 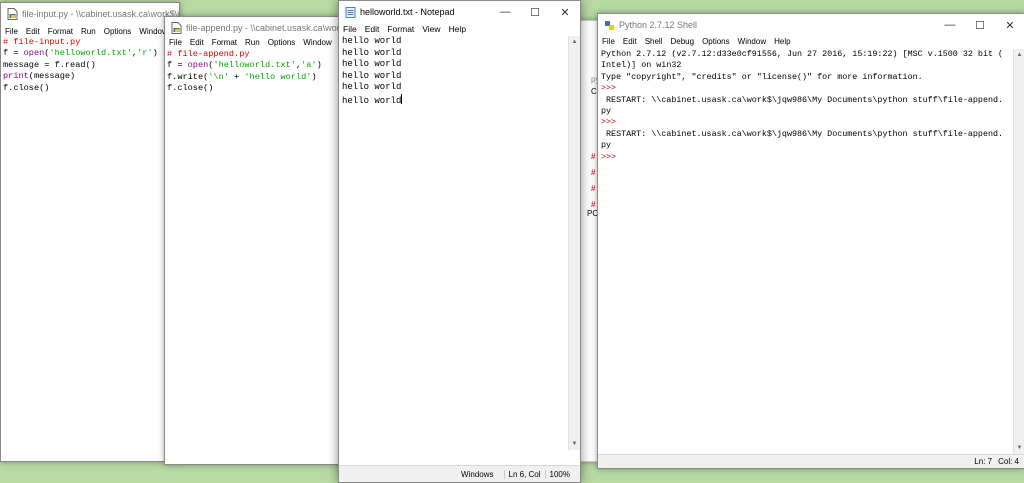 I want to click on background-window-marks: # # # #, so click(x=593, y=180).